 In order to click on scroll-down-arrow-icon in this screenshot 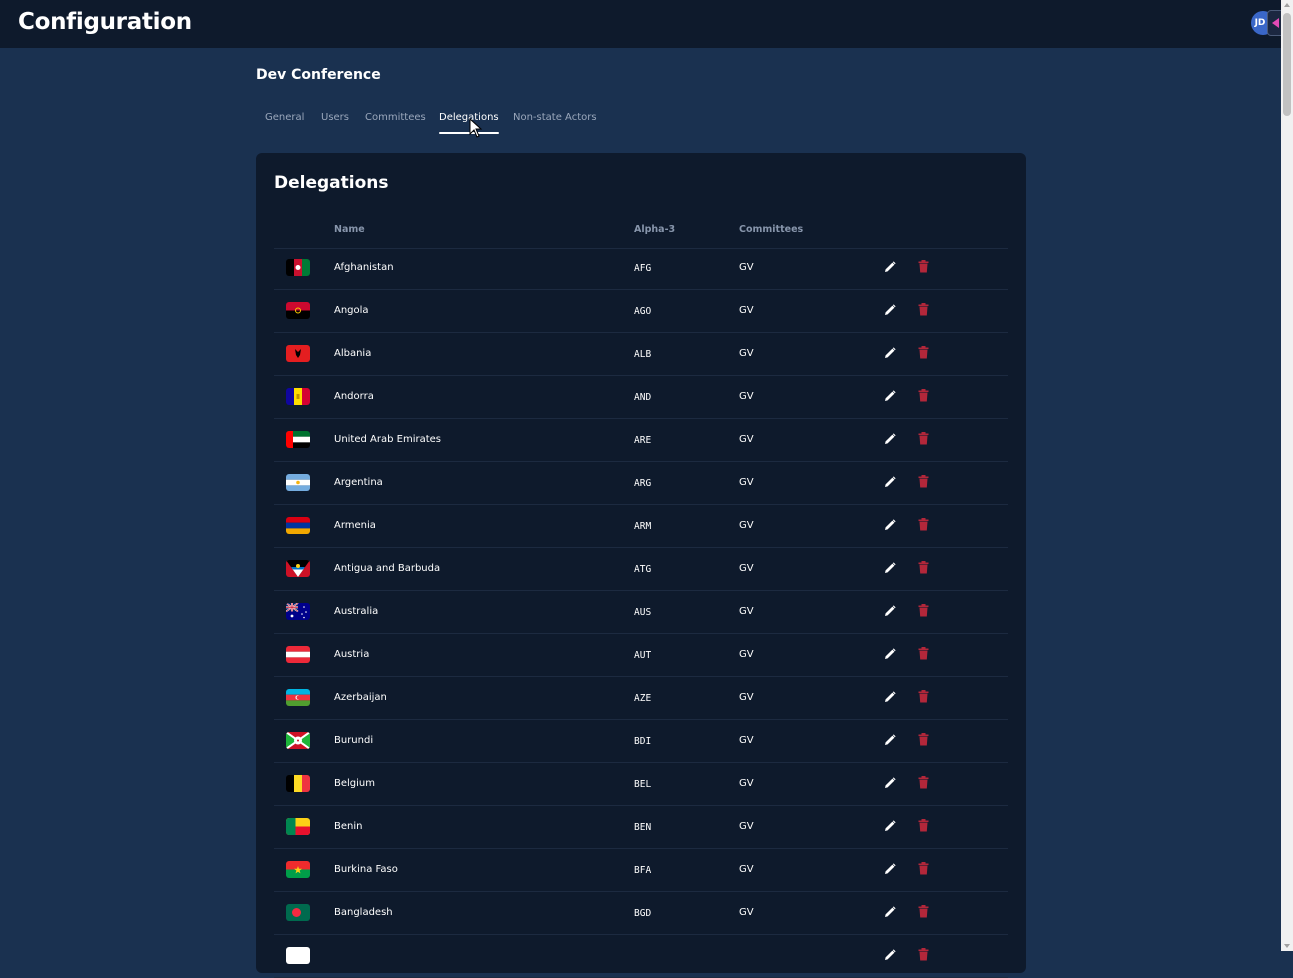, I will do `click(1287, 946)`.